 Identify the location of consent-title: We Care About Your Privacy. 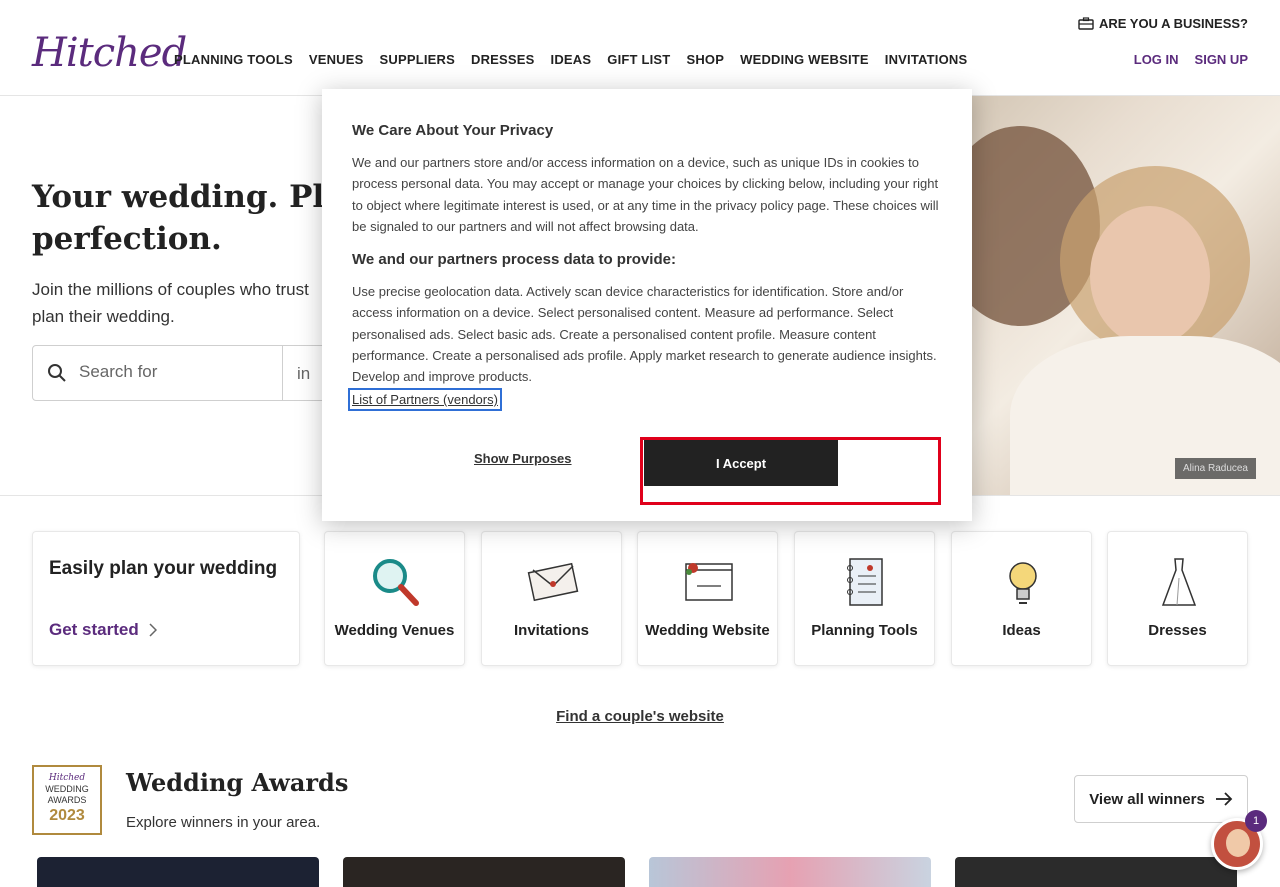
(453, 130).